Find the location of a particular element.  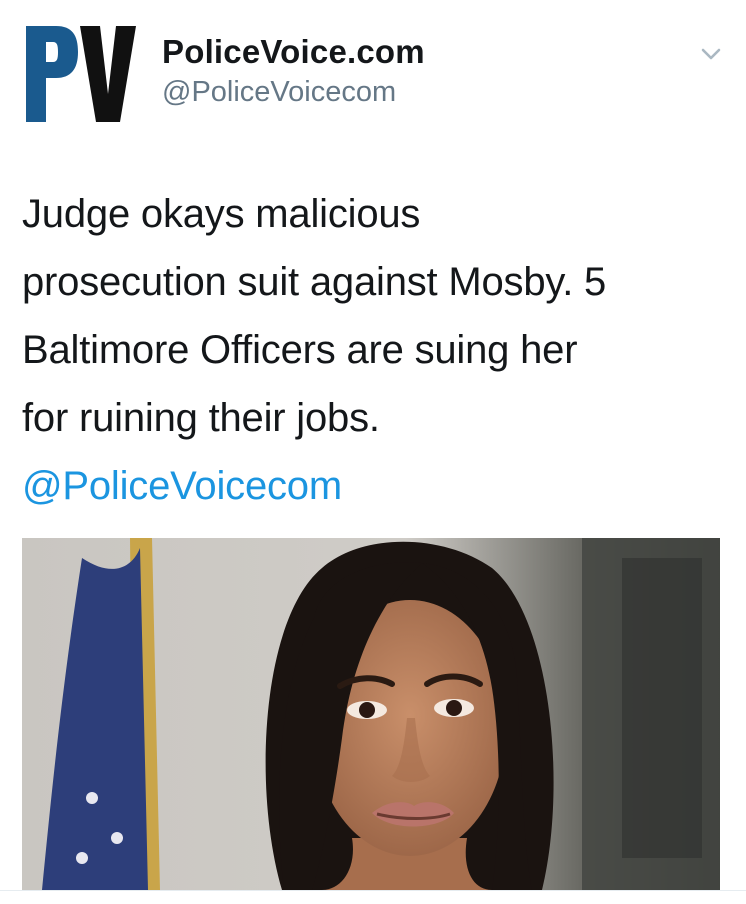

pv-logo is located at coordinates (81, 74).